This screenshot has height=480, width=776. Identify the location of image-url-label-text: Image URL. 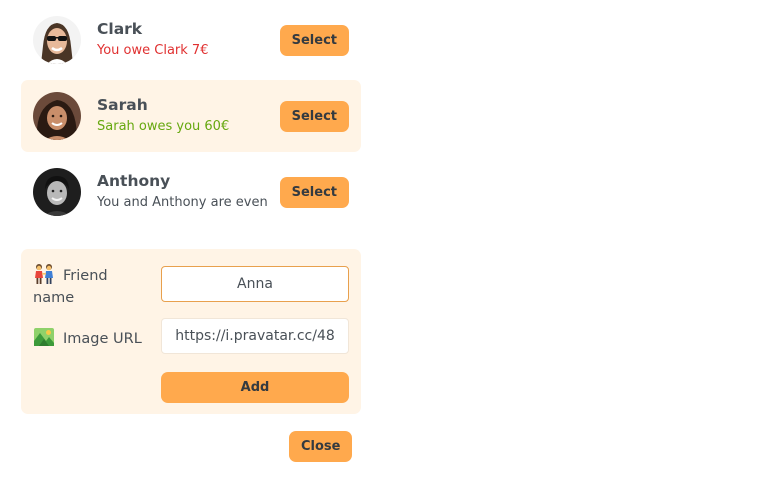
(102, 339).